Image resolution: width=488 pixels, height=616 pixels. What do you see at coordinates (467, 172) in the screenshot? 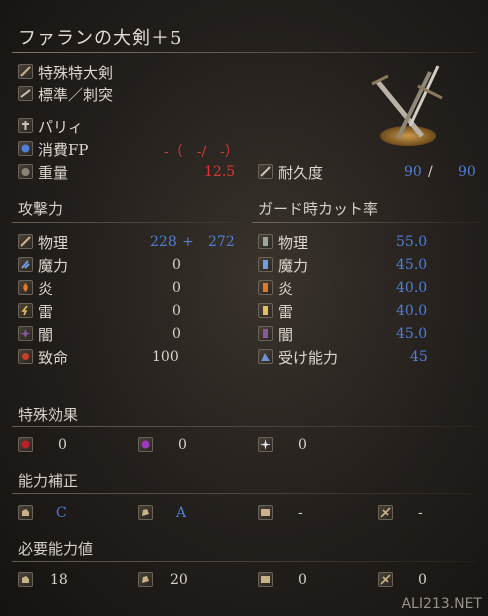
I see `durability-max: 90` at bounding box center [467, 172].